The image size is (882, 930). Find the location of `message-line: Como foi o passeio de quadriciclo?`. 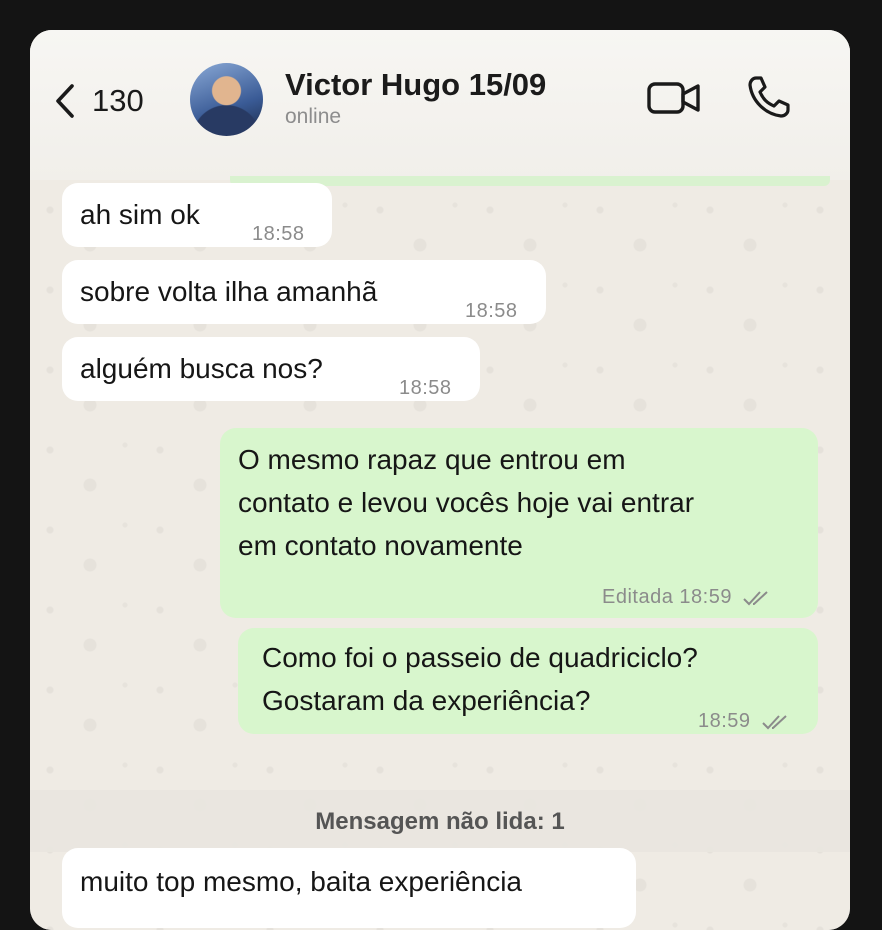

message-line: Como foi o passeio de quadriciclo? is located at coordinates (480, 657).